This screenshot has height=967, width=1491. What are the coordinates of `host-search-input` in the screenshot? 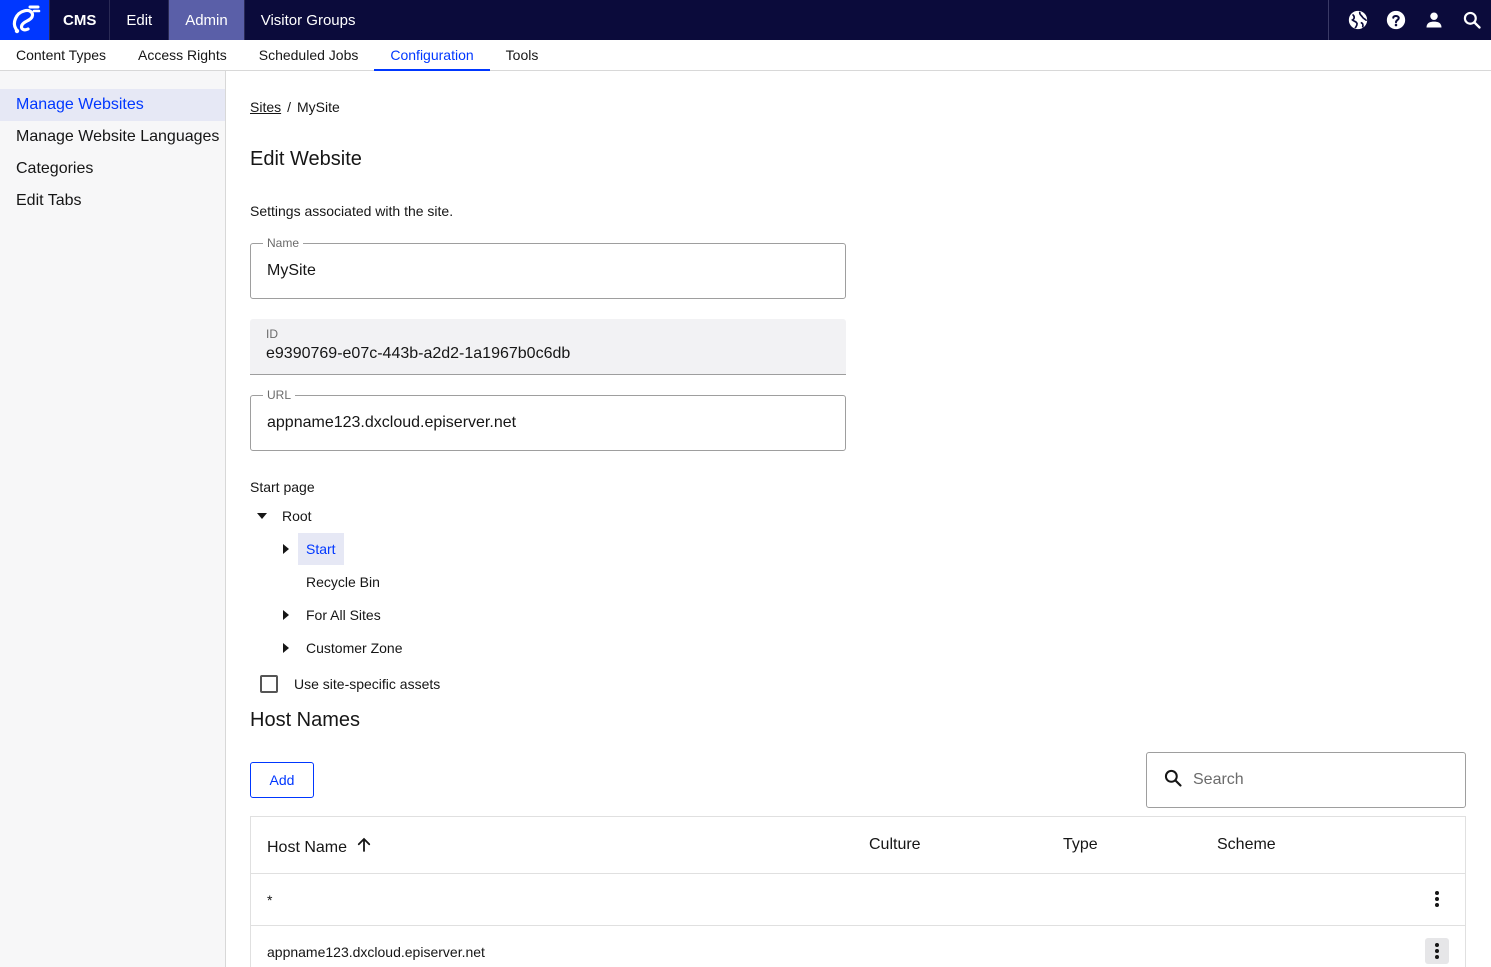 It's located at (1313, 780).